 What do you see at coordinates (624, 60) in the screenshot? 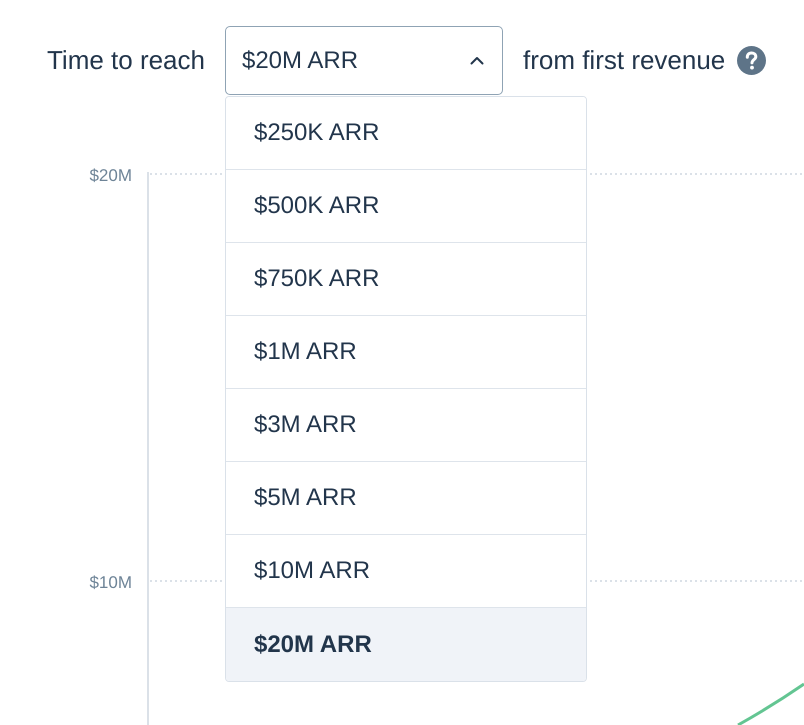
I see `suffix-label: from first revenue` at bounding box center [624, 60].